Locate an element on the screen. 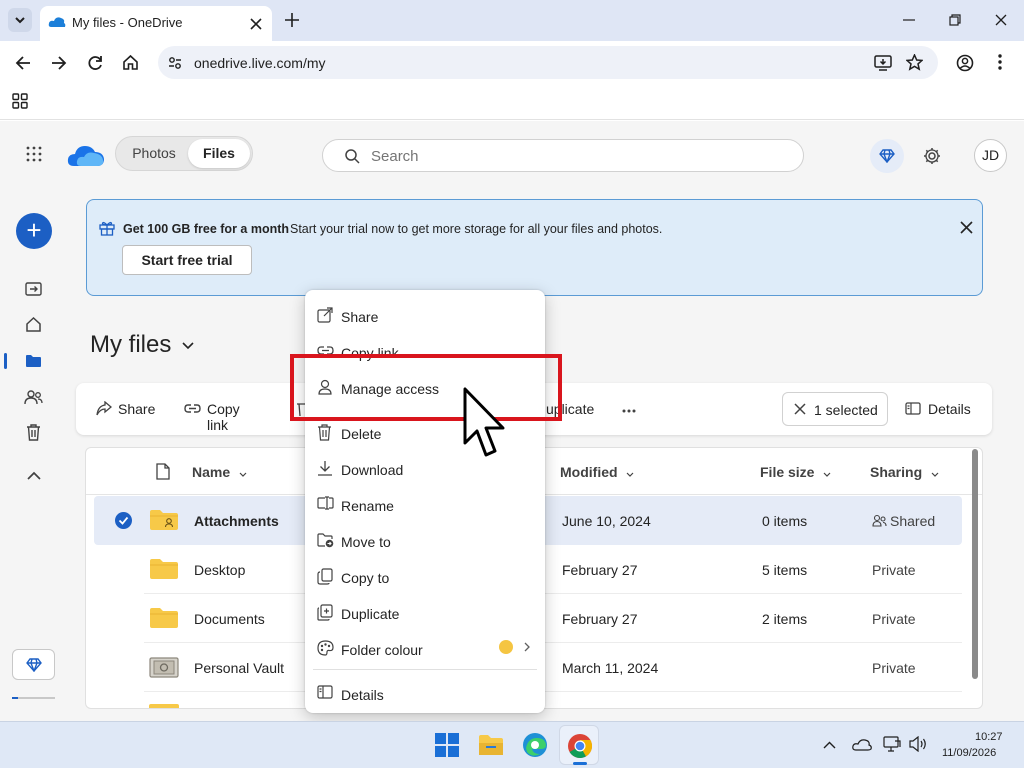 The height and width of the screenshot is (768, 1024). menu-item-details: Details is located at coordinates (425, 691).